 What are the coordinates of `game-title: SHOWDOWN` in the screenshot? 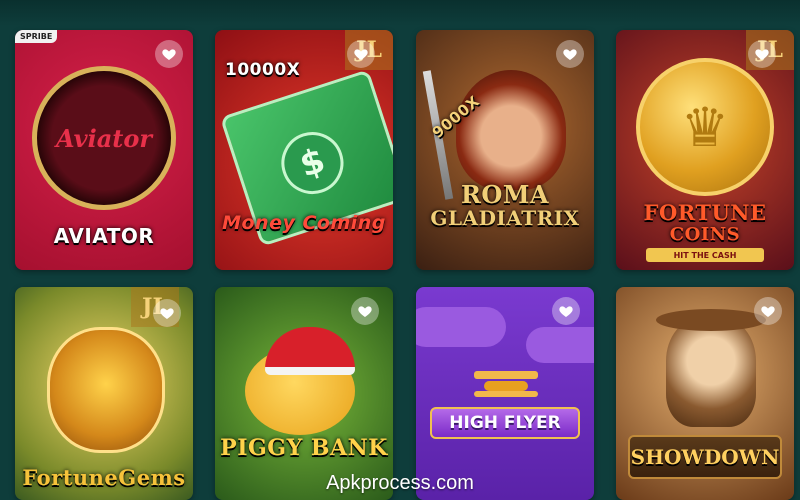 It's located at (705, 457).